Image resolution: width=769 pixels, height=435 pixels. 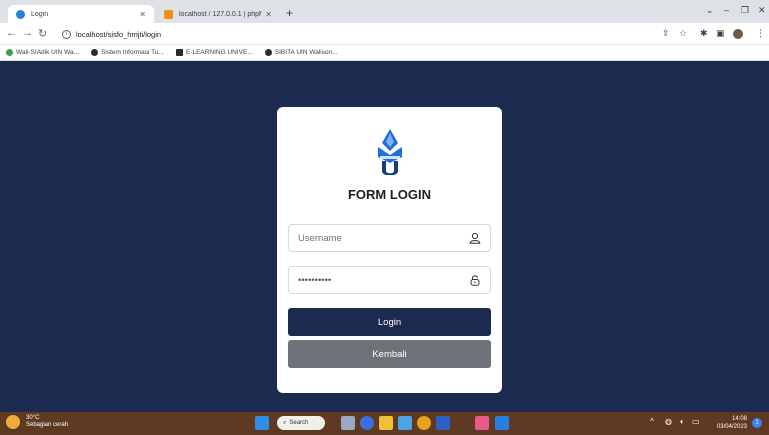 I want to click on notification-badge: 1, so click(x=757, y=423).